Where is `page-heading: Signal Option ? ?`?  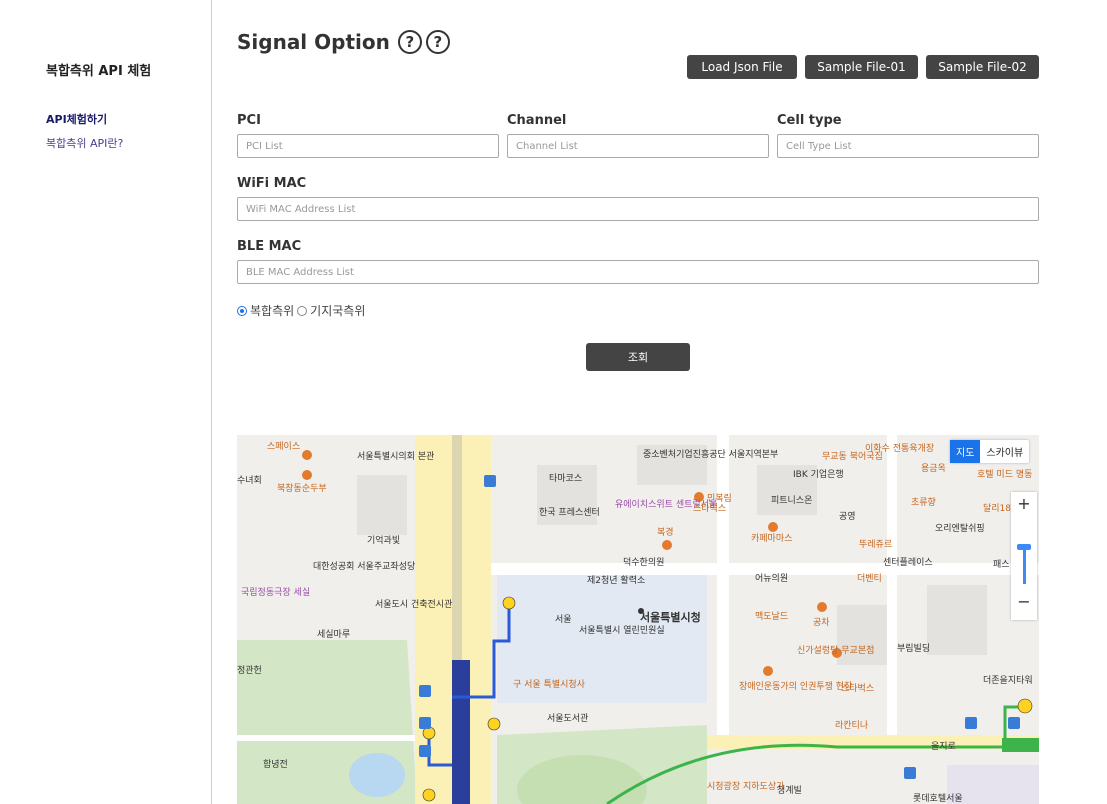 page-heading: Signal Option ? ? is located at coordinates (343, 42).